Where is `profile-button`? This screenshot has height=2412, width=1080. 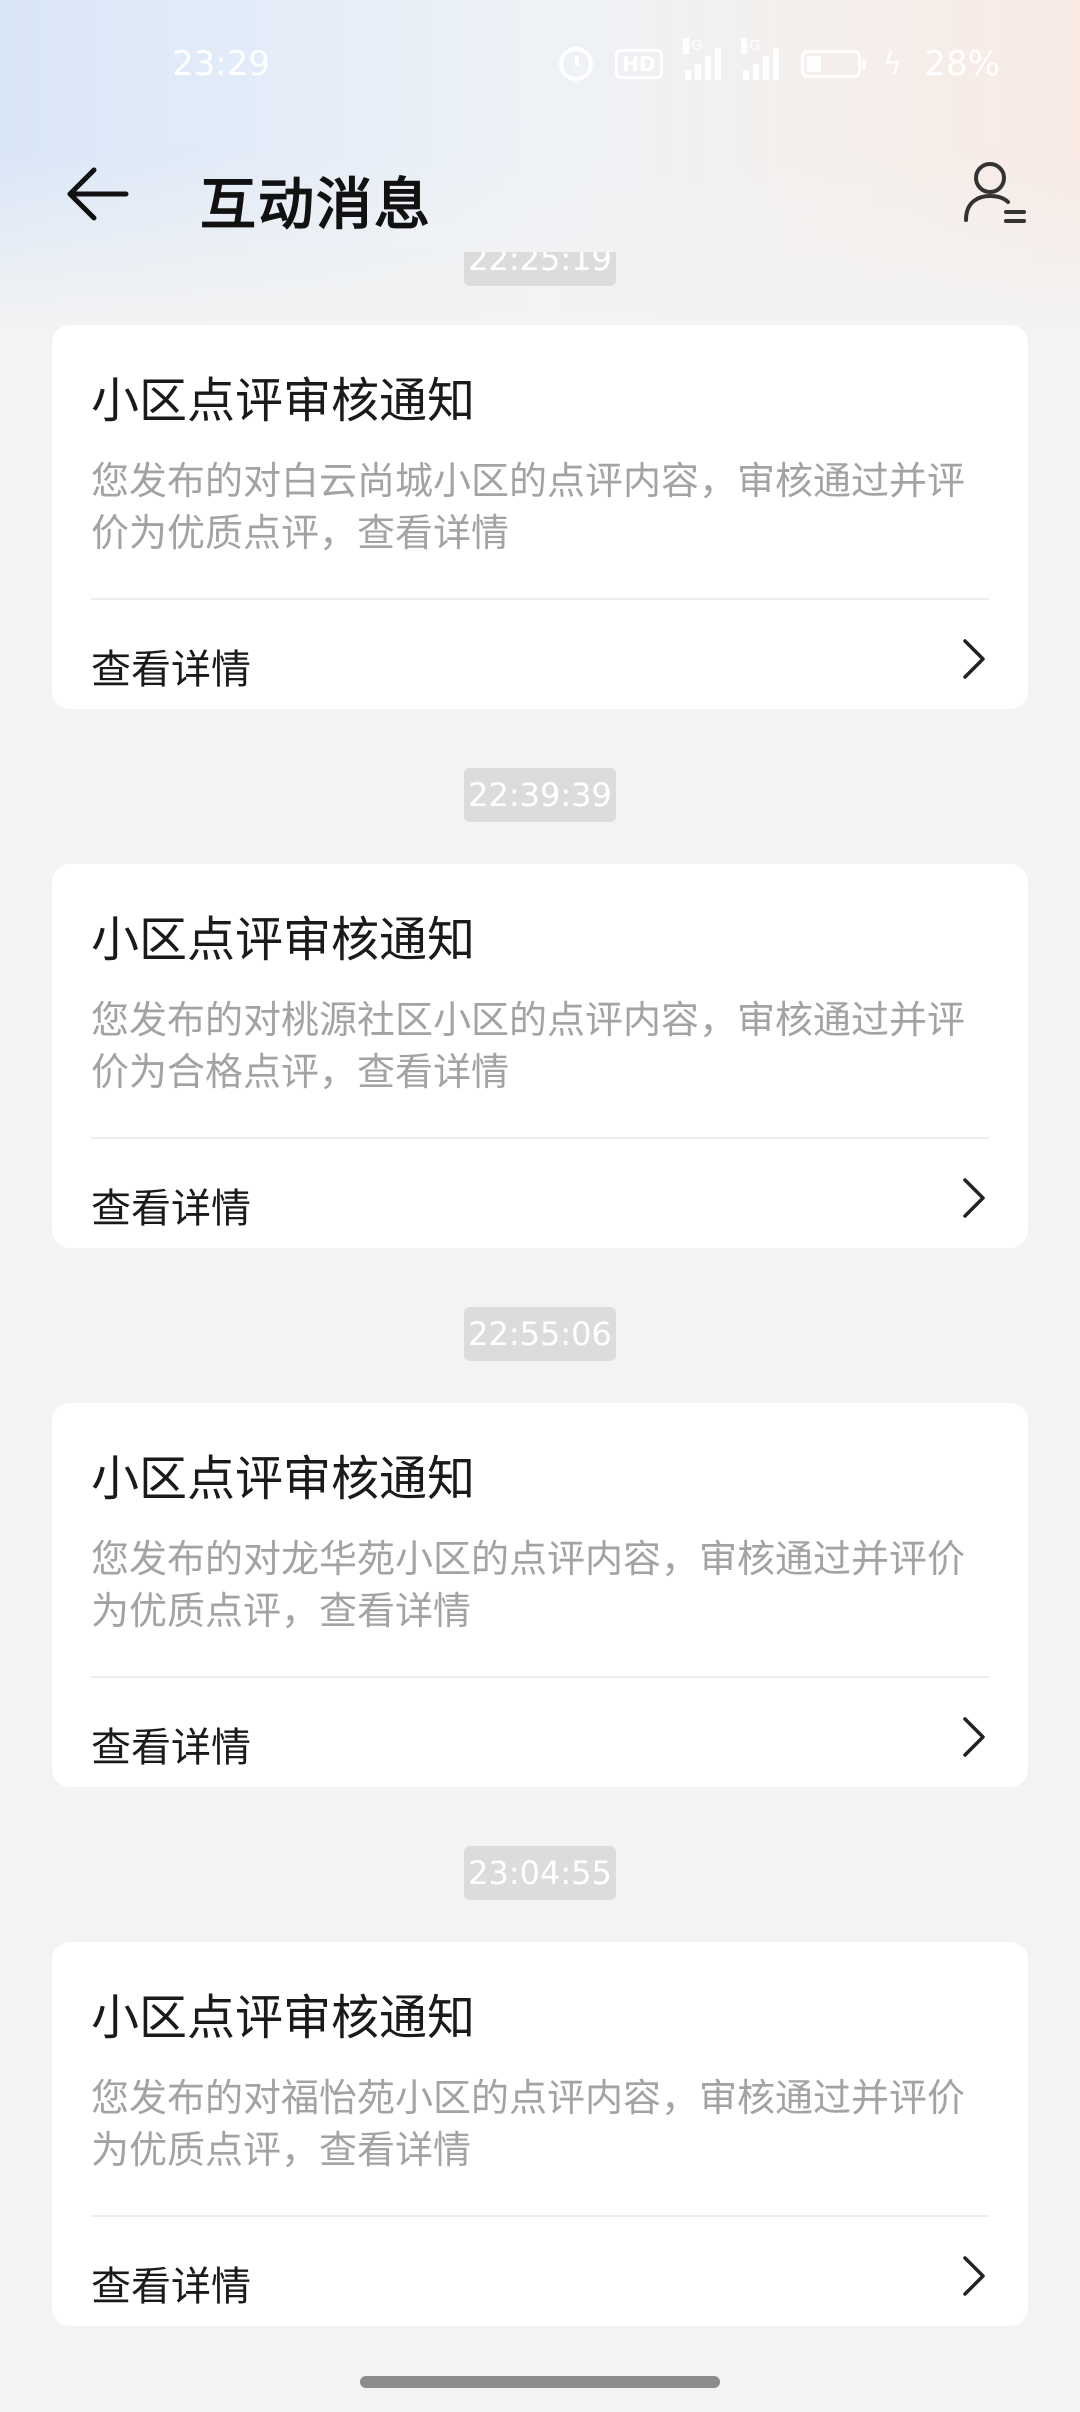 profile-button is located at coordinates (995, 193).